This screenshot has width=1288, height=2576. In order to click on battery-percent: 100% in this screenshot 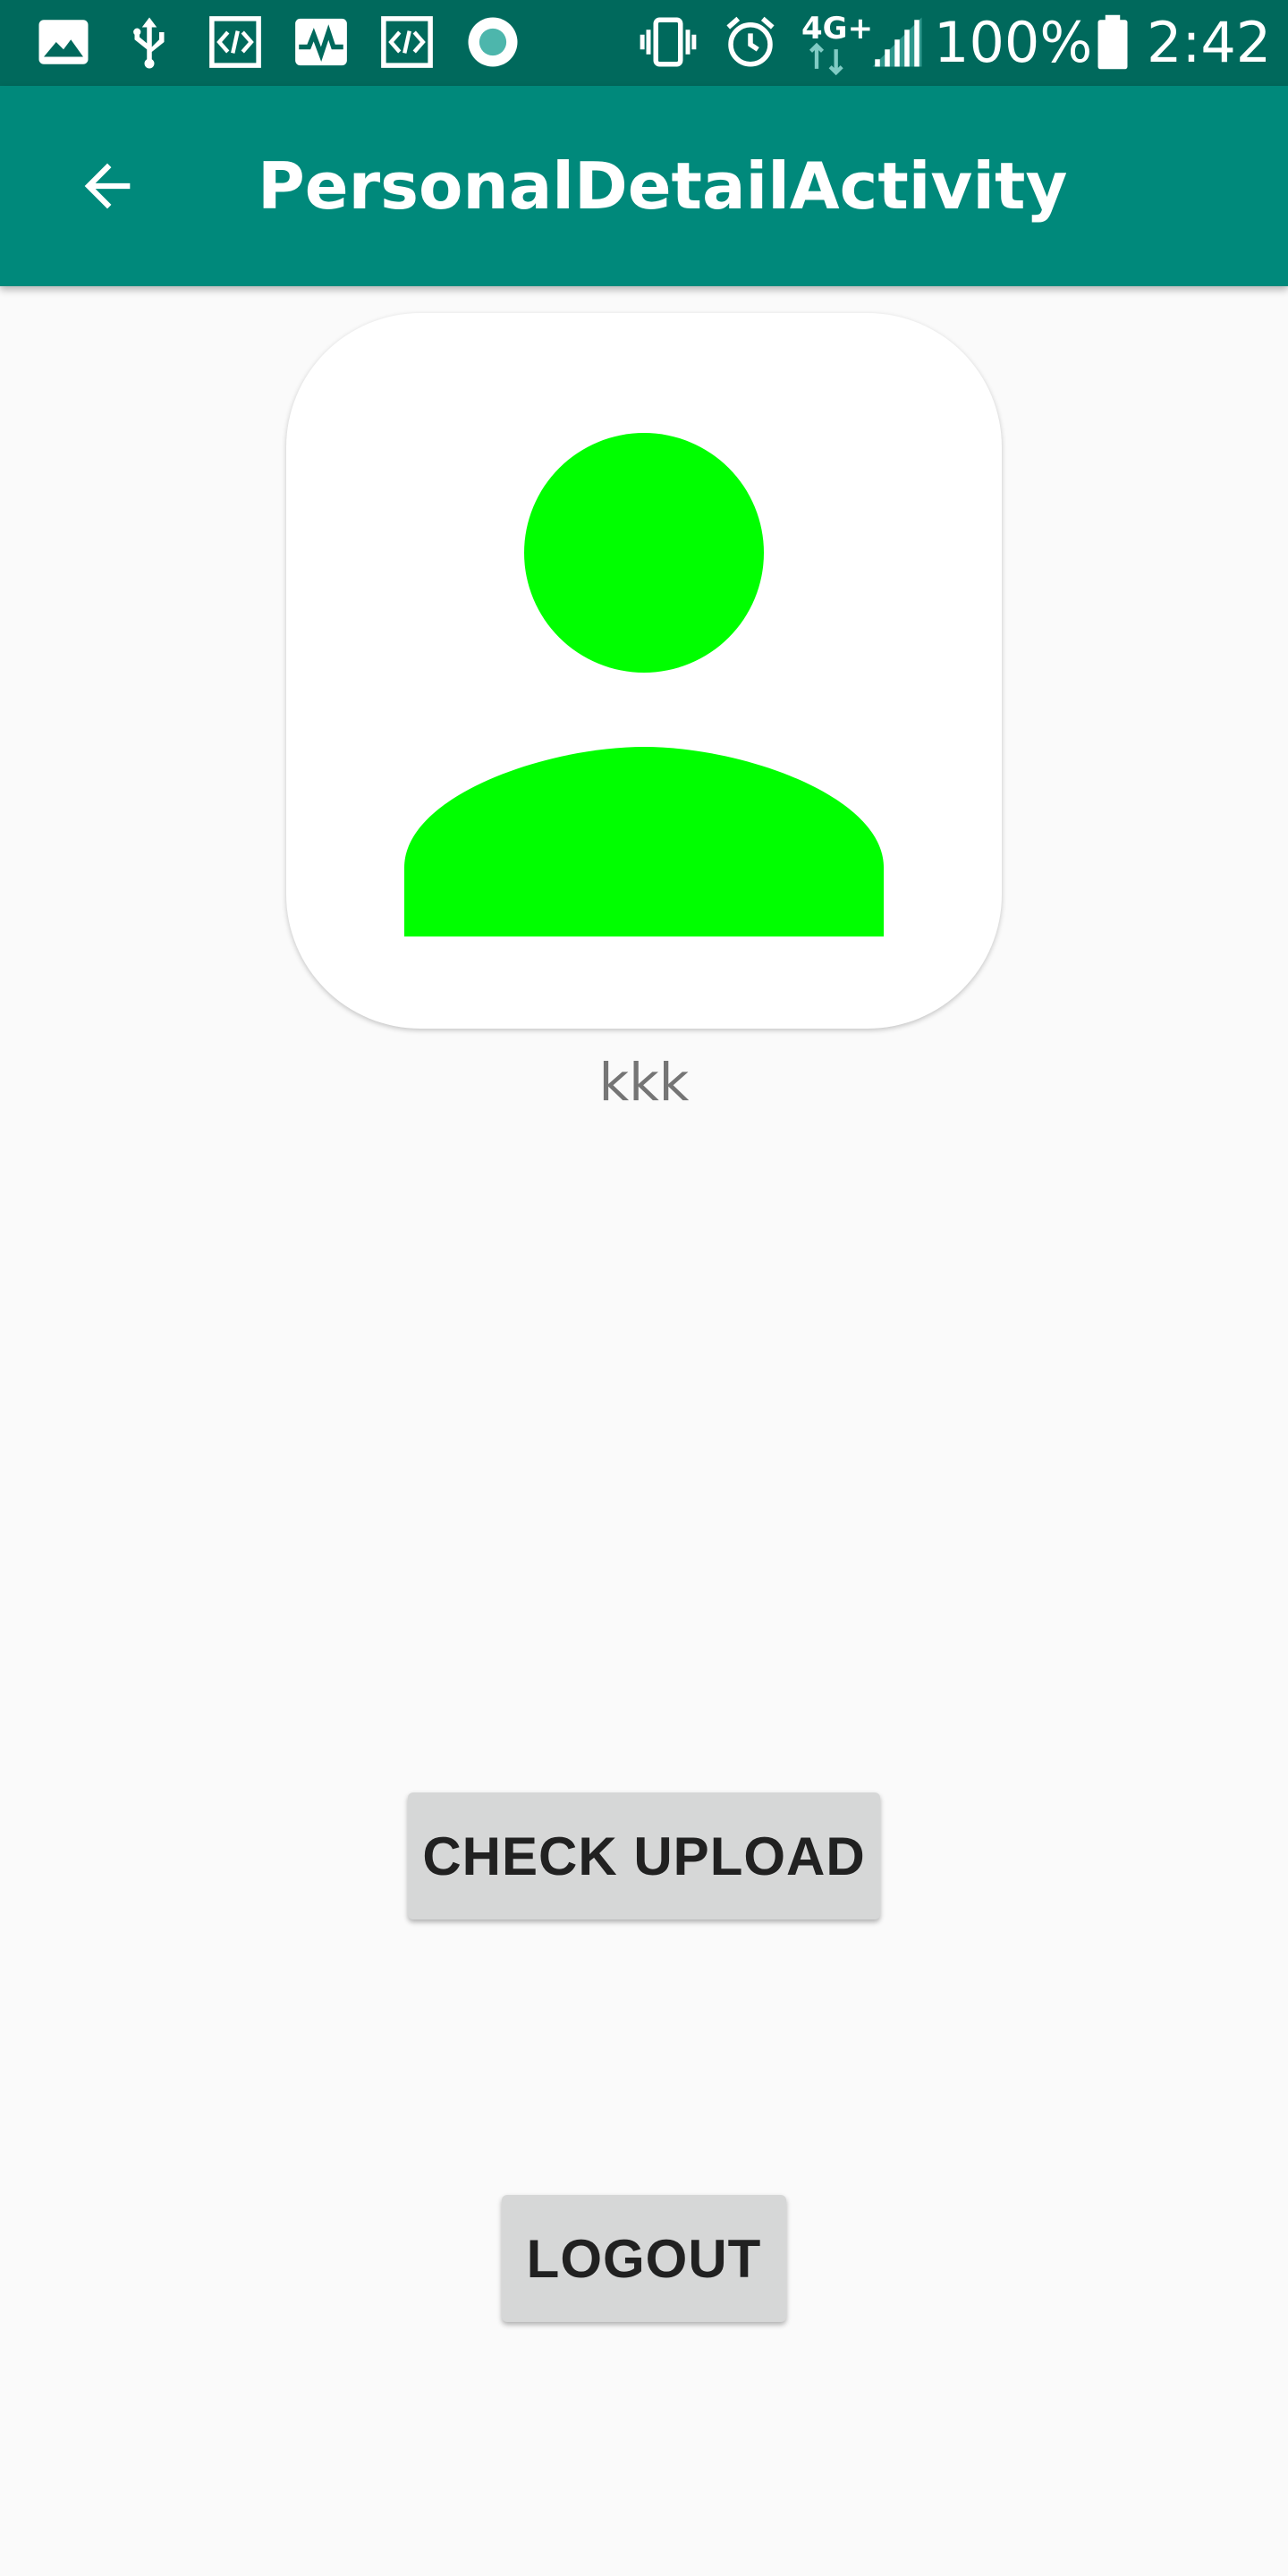, I will do `click(1013, 42)`.